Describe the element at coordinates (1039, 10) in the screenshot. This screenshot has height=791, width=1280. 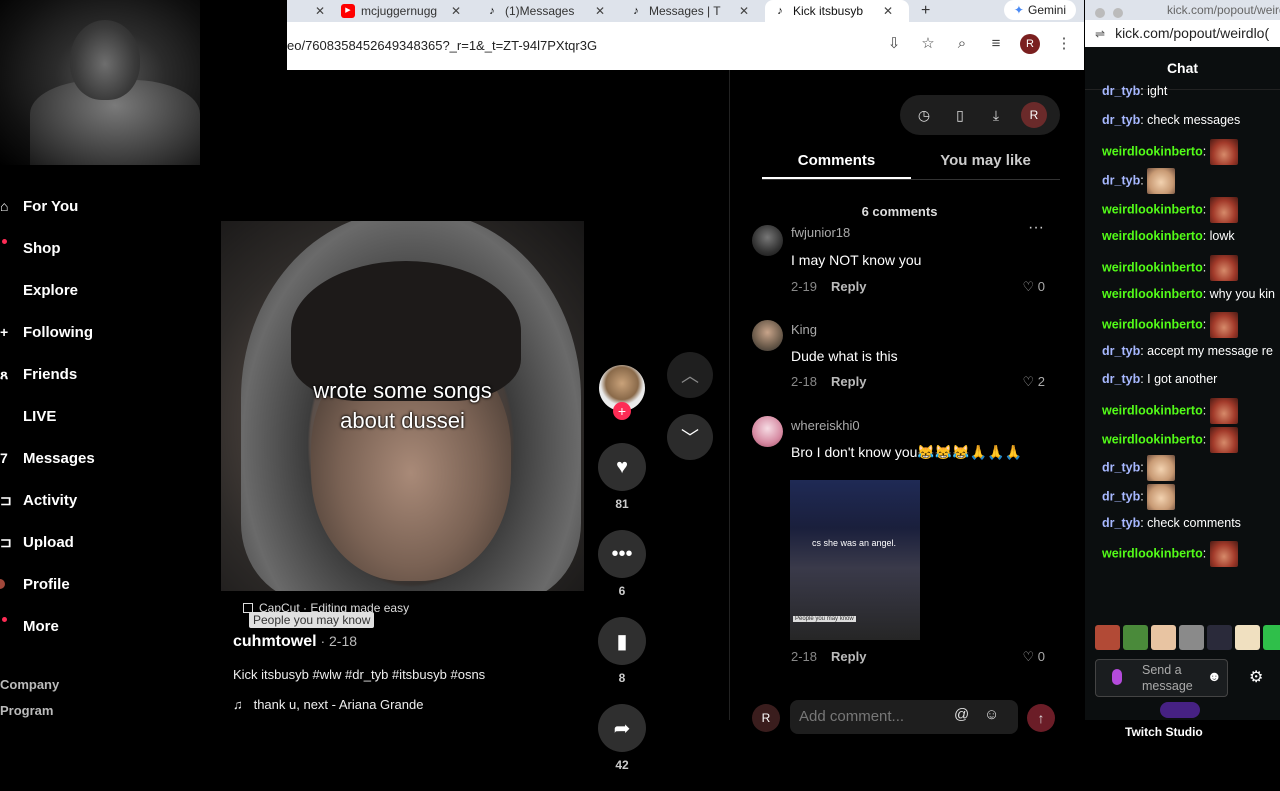
I see `gemini-button: ✦ Gemini` at that location.